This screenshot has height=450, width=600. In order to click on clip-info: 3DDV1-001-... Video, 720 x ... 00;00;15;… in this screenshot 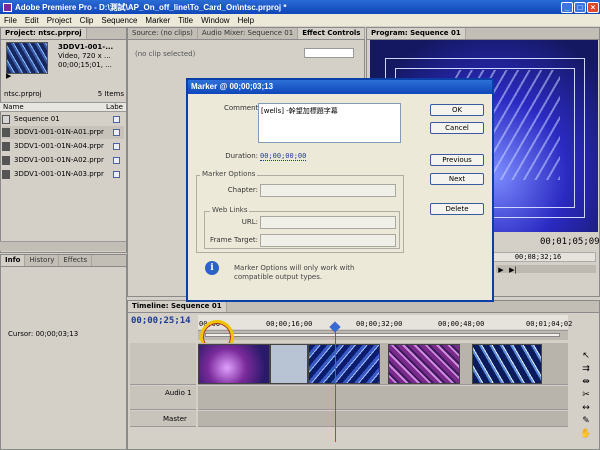, I will do `click(85, 56)`.